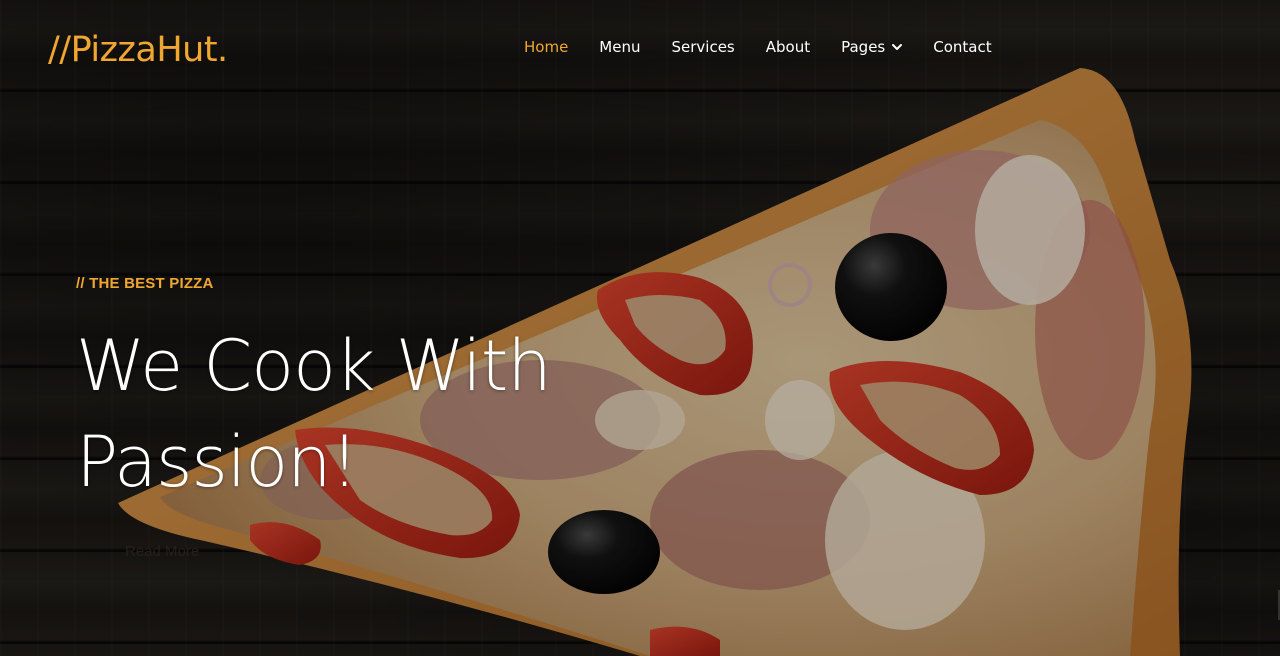  I want to click on nav-item-about: About, so click(788, 47).